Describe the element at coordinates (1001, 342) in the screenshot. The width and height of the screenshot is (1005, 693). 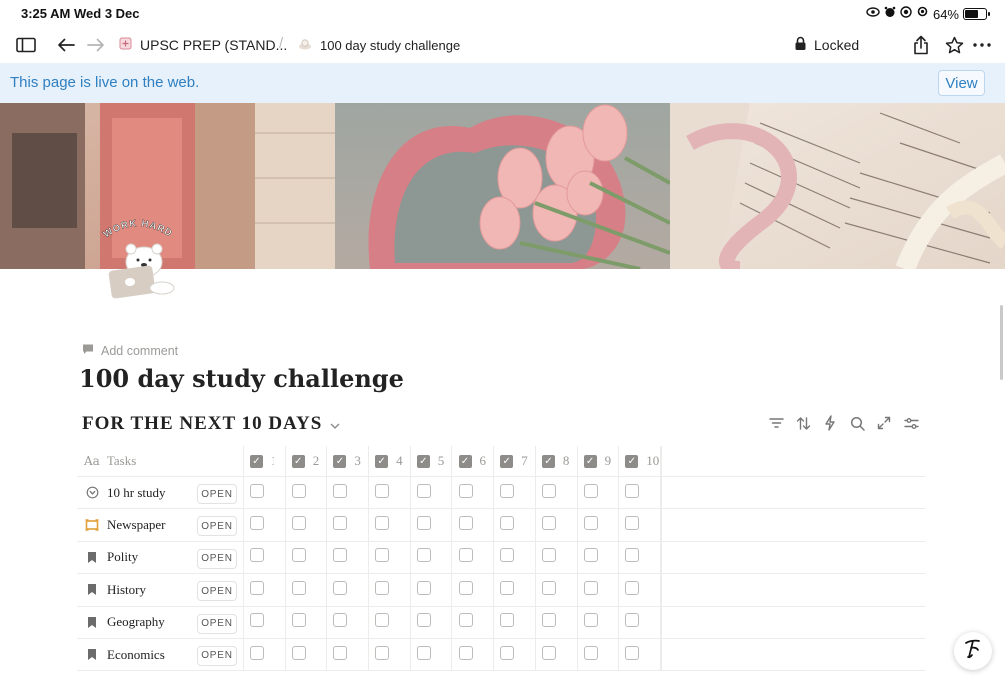
I see `scrollbar-thumb` at that location.